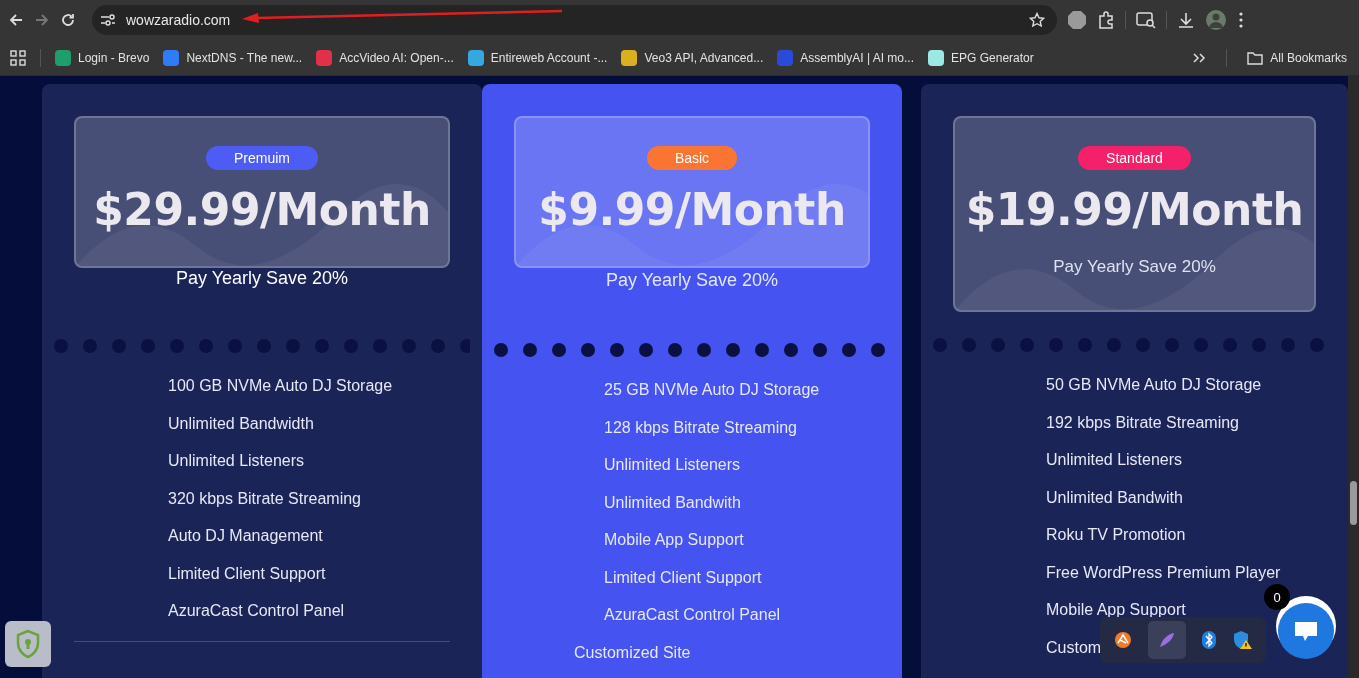  What do you see at coordinates (1074, 648) in the screenshot?
I see `feature-item: Custom` at bounding box center [1074, 648].